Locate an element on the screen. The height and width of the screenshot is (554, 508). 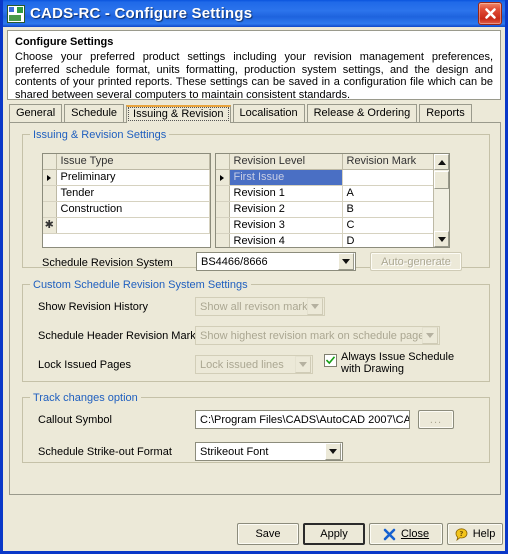
close-button-label: Close is located at coordinates (415, 534).